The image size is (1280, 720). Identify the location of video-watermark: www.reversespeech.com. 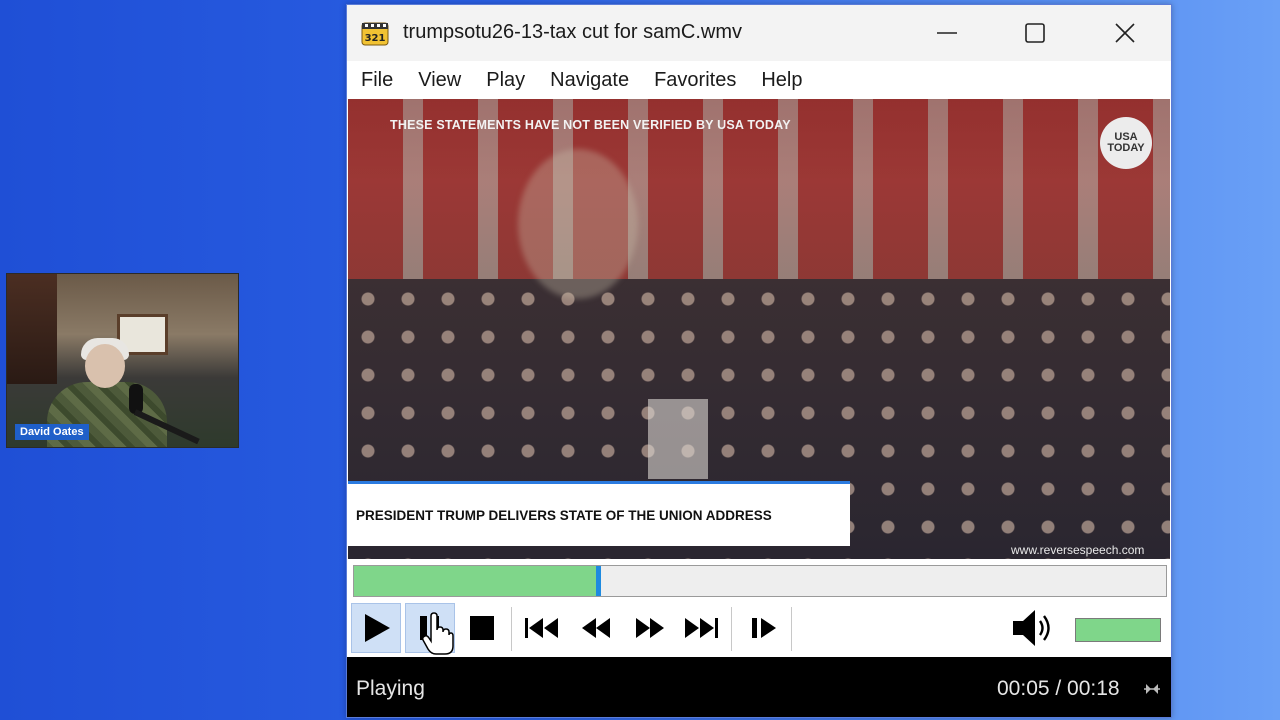
(1078, 550).